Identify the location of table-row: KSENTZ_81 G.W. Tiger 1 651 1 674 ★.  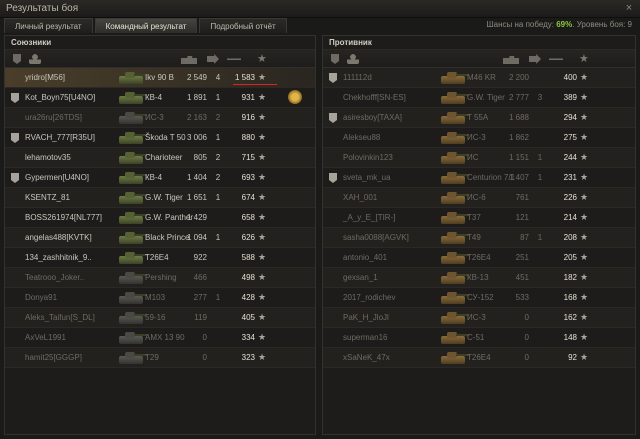
(160, 198).